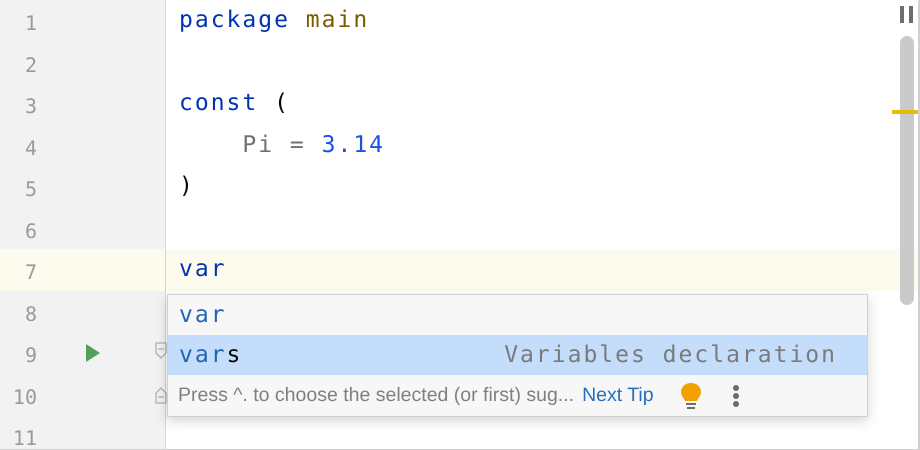  Describe the element at coordinates (24, 437) in the screenshot. I see `line-number: 11` at that location.